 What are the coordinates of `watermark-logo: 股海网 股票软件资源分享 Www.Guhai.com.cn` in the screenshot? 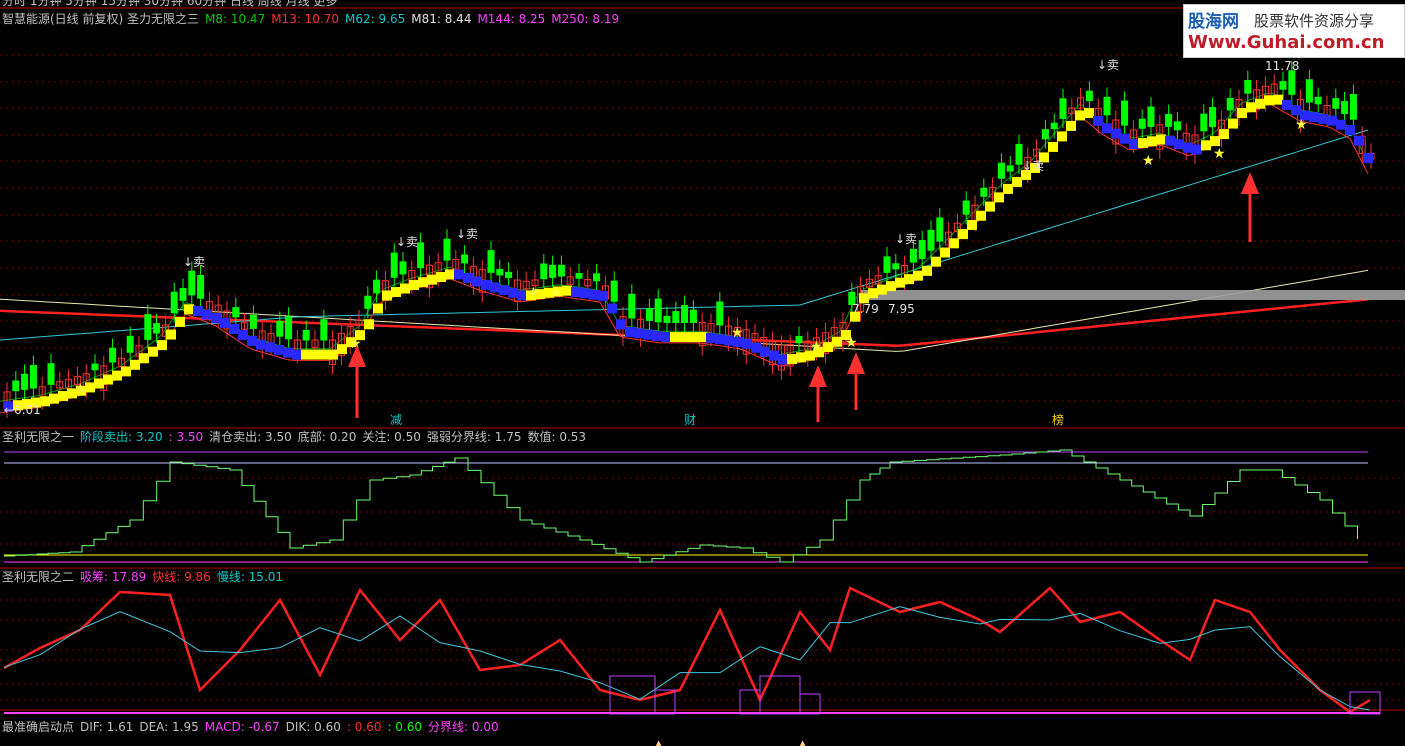 It's located at (1294, 31).